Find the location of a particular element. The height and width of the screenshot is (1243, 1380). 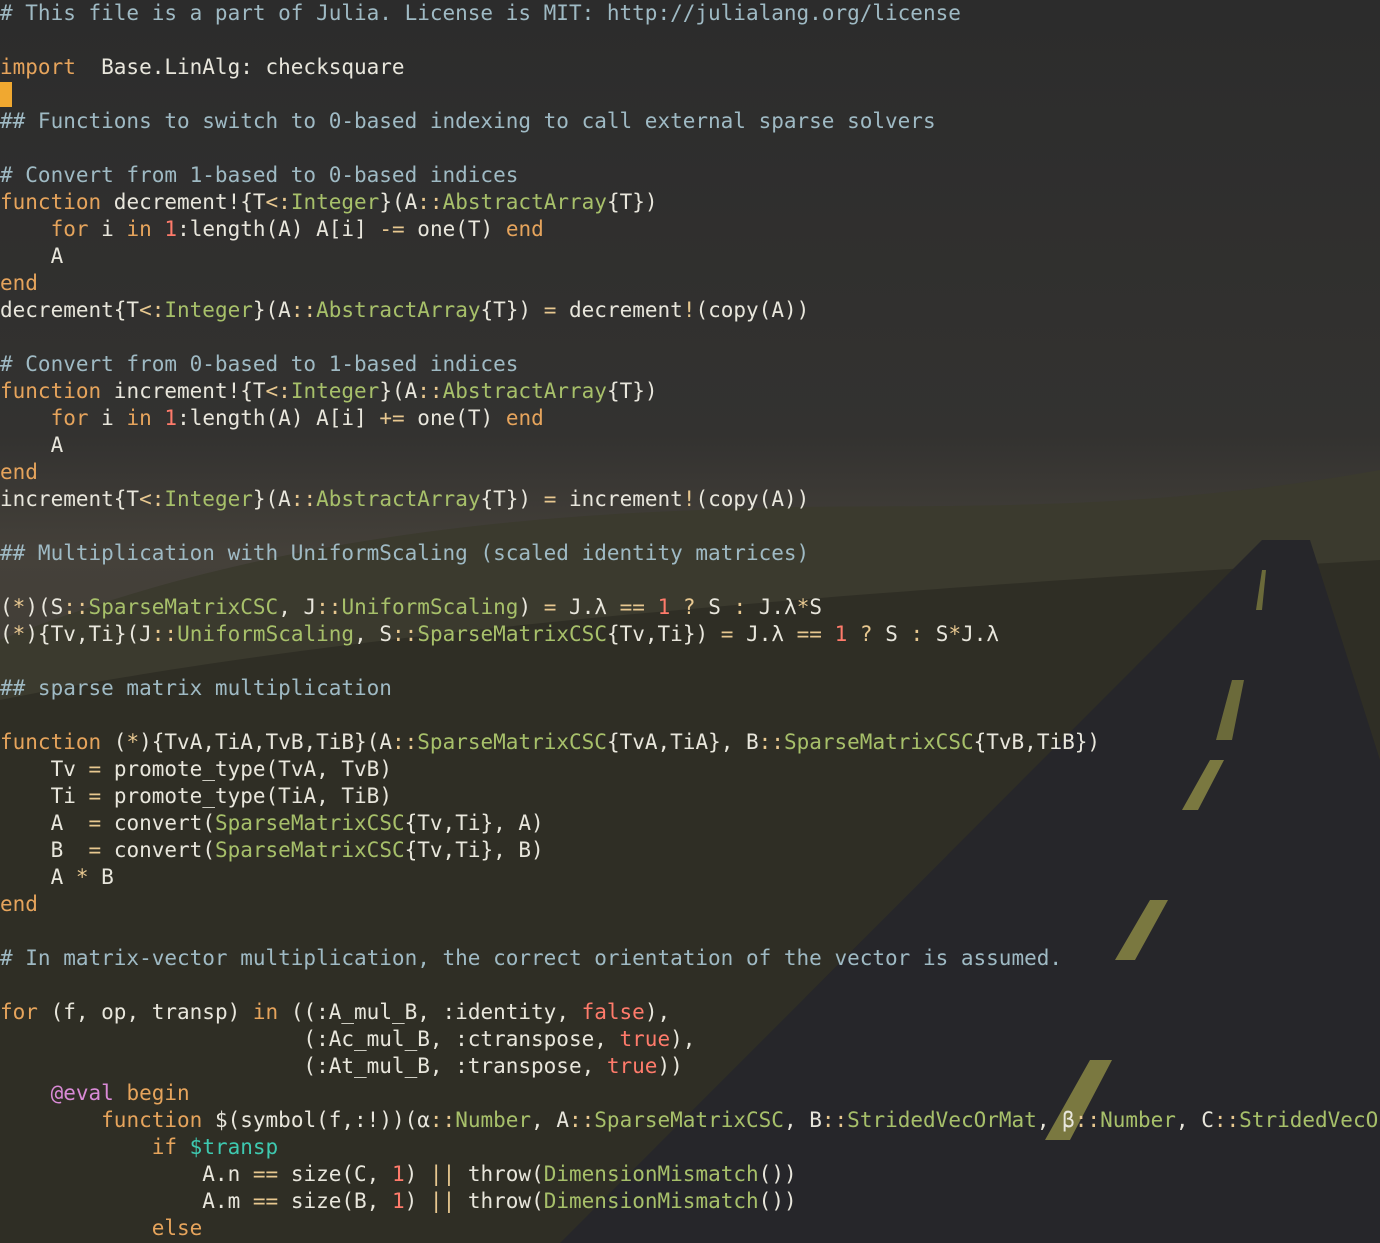

code-line: Tv = promote_type(TvA, TvB) is located at coordinates (690, 769).